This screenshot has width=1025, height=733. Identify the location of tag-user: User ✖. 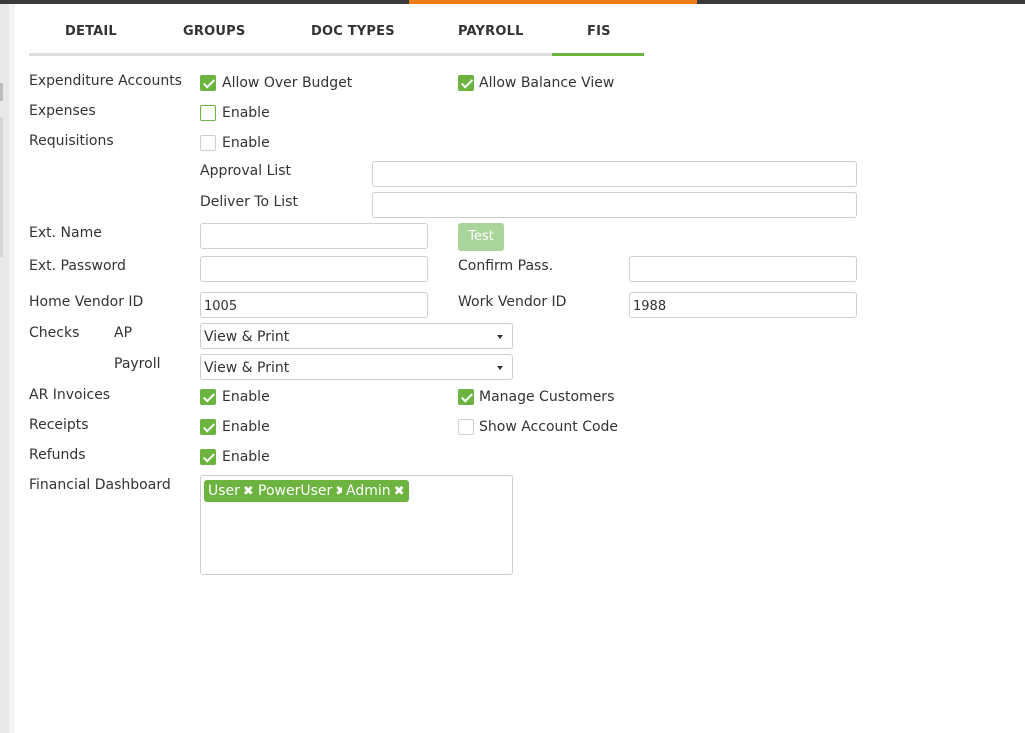
(231, 491).